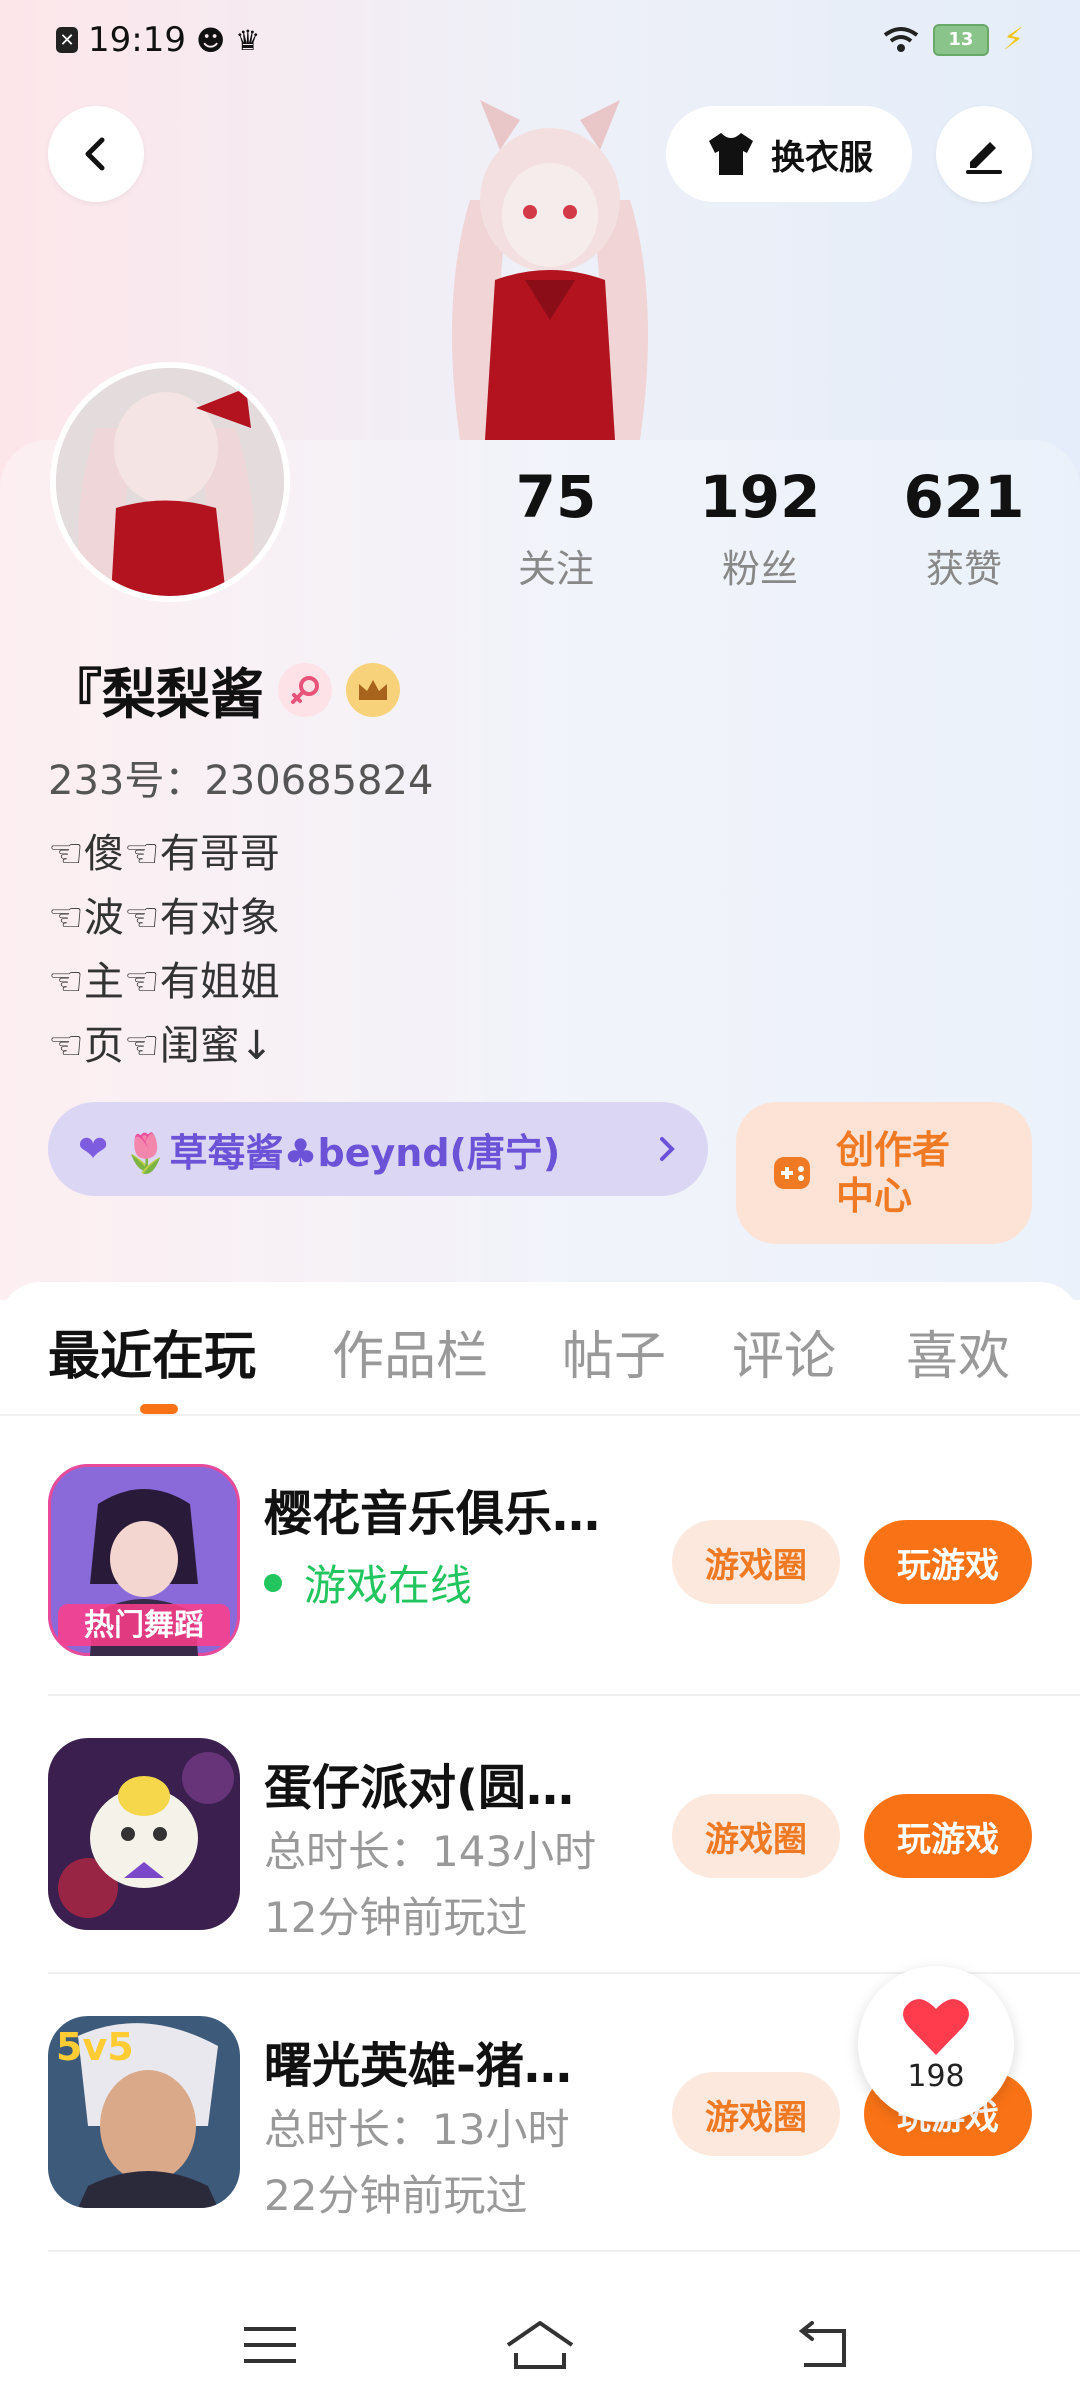 The width and height of the screenshot is (1080, 2400). What do you see at coordinates (67, 40) in the screenshot?
I see `notification-icon: ✕` at bounding box center [67, 40].